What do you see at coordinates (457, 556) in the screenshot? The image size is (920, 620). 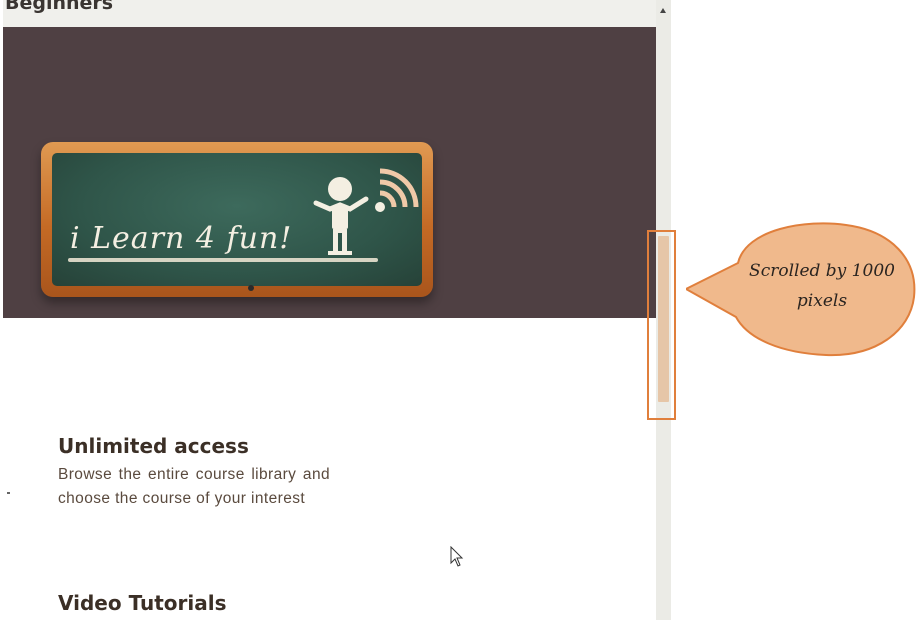 I see `mouse-cursor-icon` at bounding box center [457, 556].